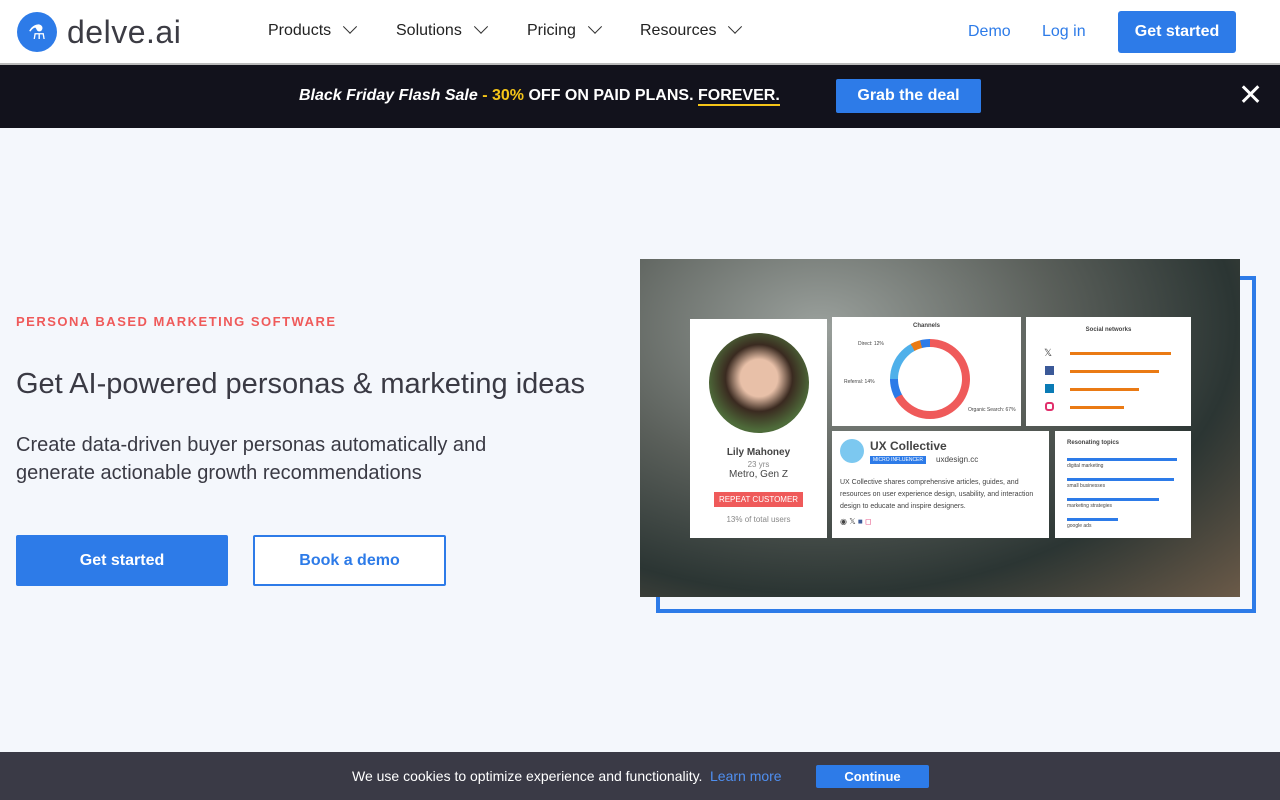 This screenshot has height=800, width=1280. Describe the element at coordinates (989, 32) in the screenshot. I see `demo-link: Demo` at that location.